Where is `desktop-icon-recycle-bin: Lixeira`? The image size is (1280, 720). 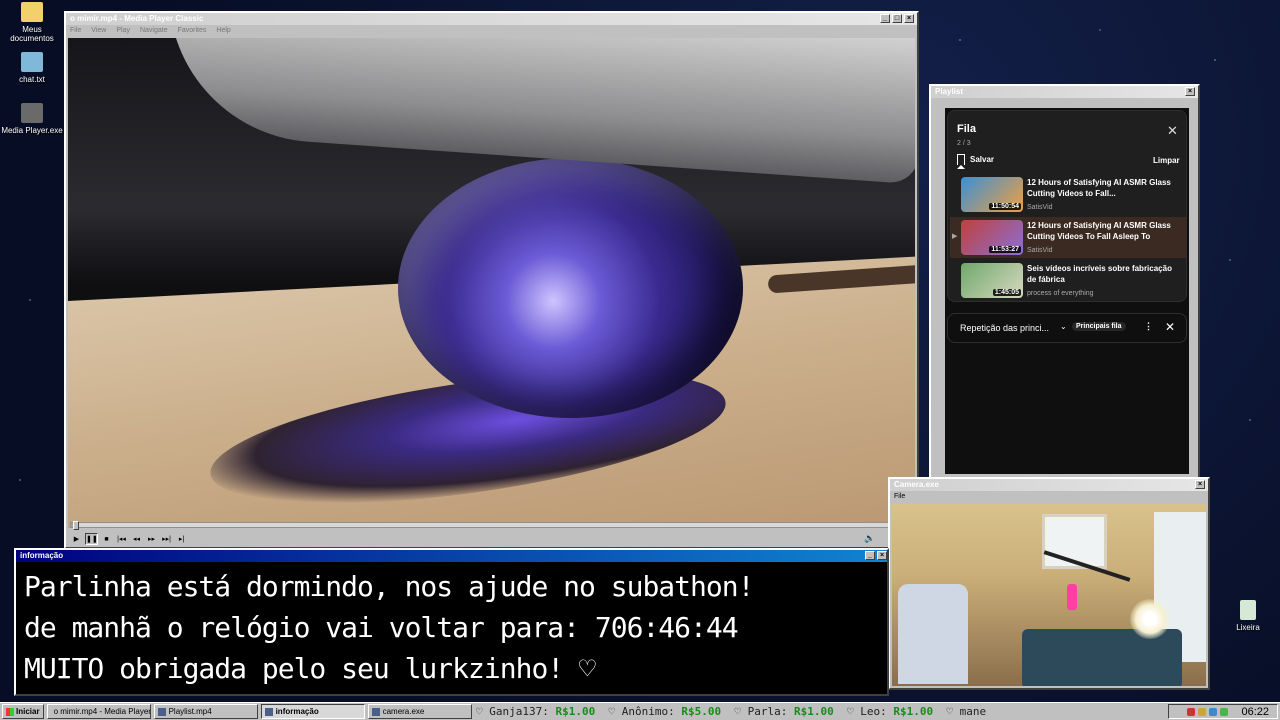
desktop-icon-recycle-bin: Lixeira is located at coordinates (1248, 616).